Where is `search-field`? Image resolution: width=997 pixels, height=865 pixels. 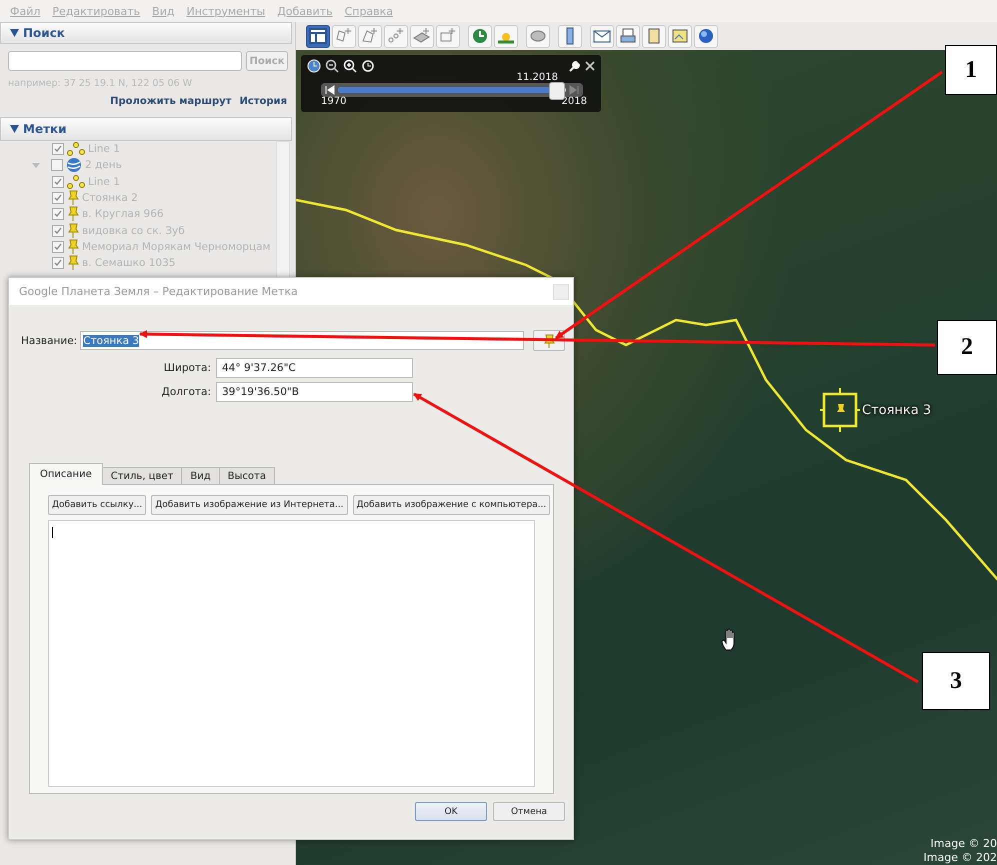 search-field is located at coordinates (125, 61).